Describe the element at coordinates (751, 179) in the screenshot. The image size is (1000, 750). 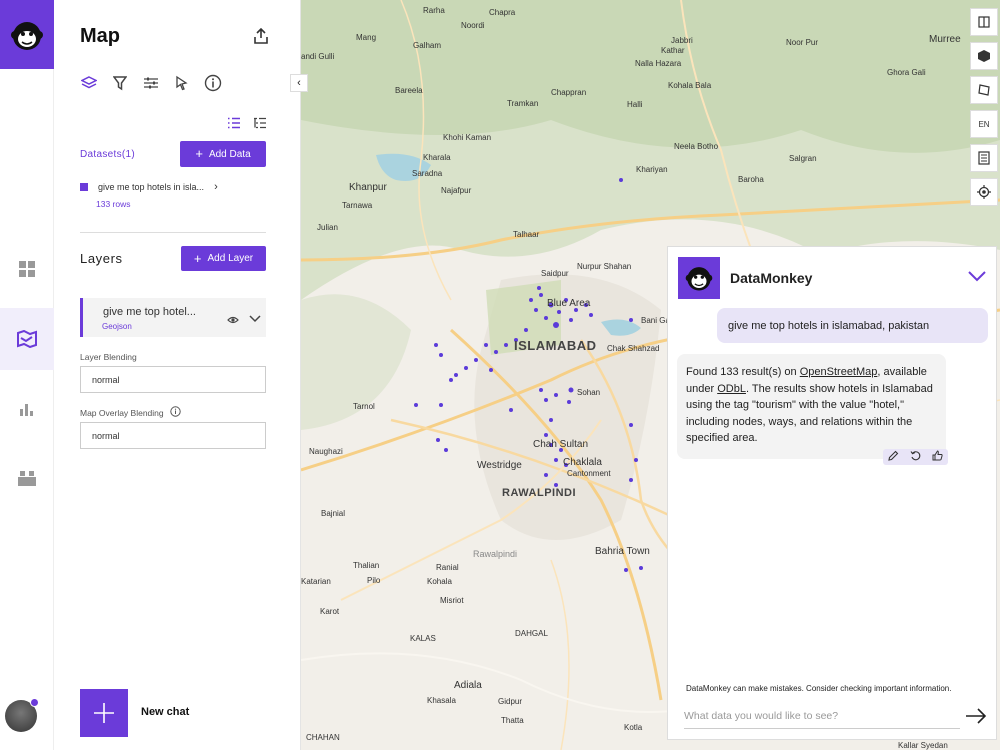
I see `place-label: Baroha` at that location.